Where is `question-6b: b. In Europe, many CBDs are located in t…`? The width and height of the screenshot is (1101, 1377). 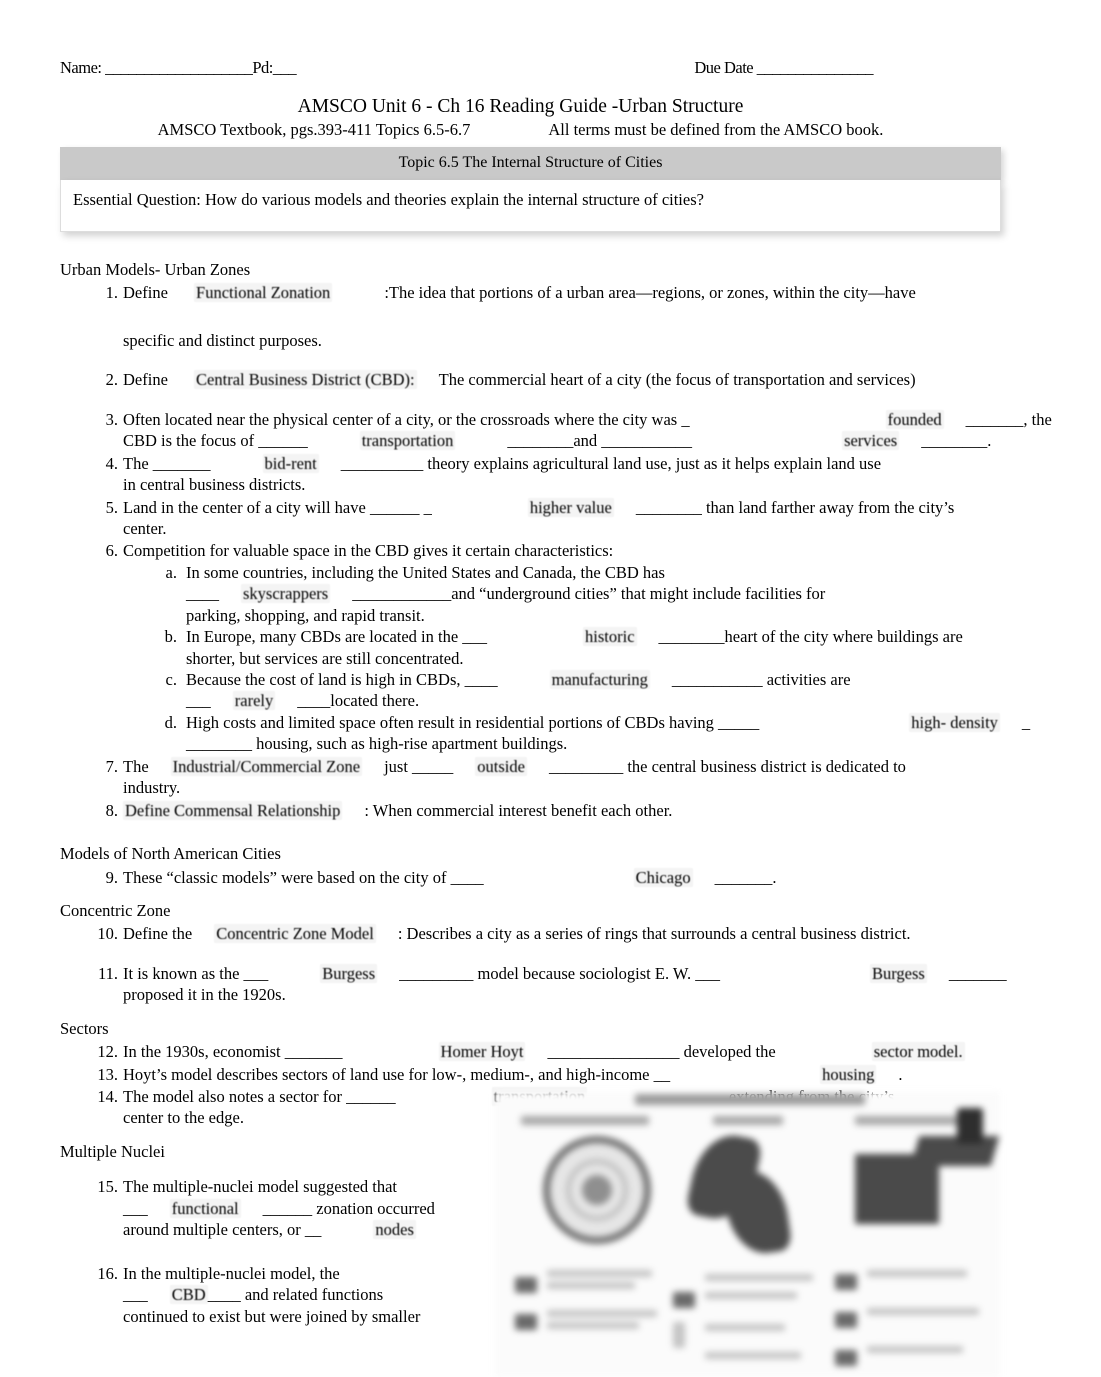
question-6b: b. In Europe, many CBDs are located in t… is located at coordinates (591, 647).